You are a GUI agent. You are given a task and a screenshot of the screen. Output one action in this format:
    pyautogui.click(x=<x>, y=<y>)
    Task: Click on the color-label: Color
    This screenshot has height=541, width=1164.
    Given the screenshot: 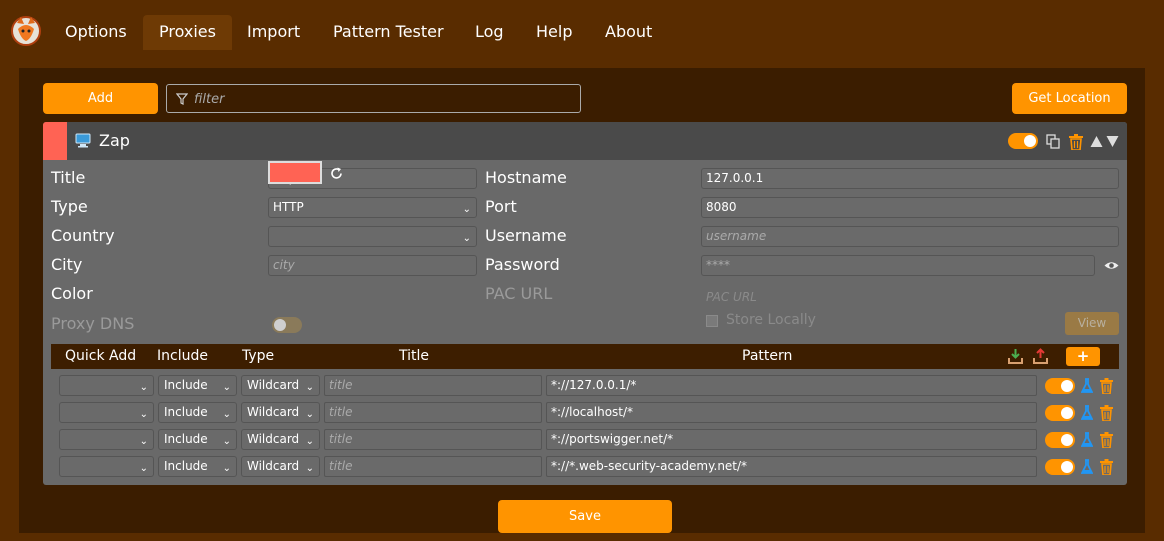 What is the action you would take?
    pyautogui.click(x=72, y=293)
    